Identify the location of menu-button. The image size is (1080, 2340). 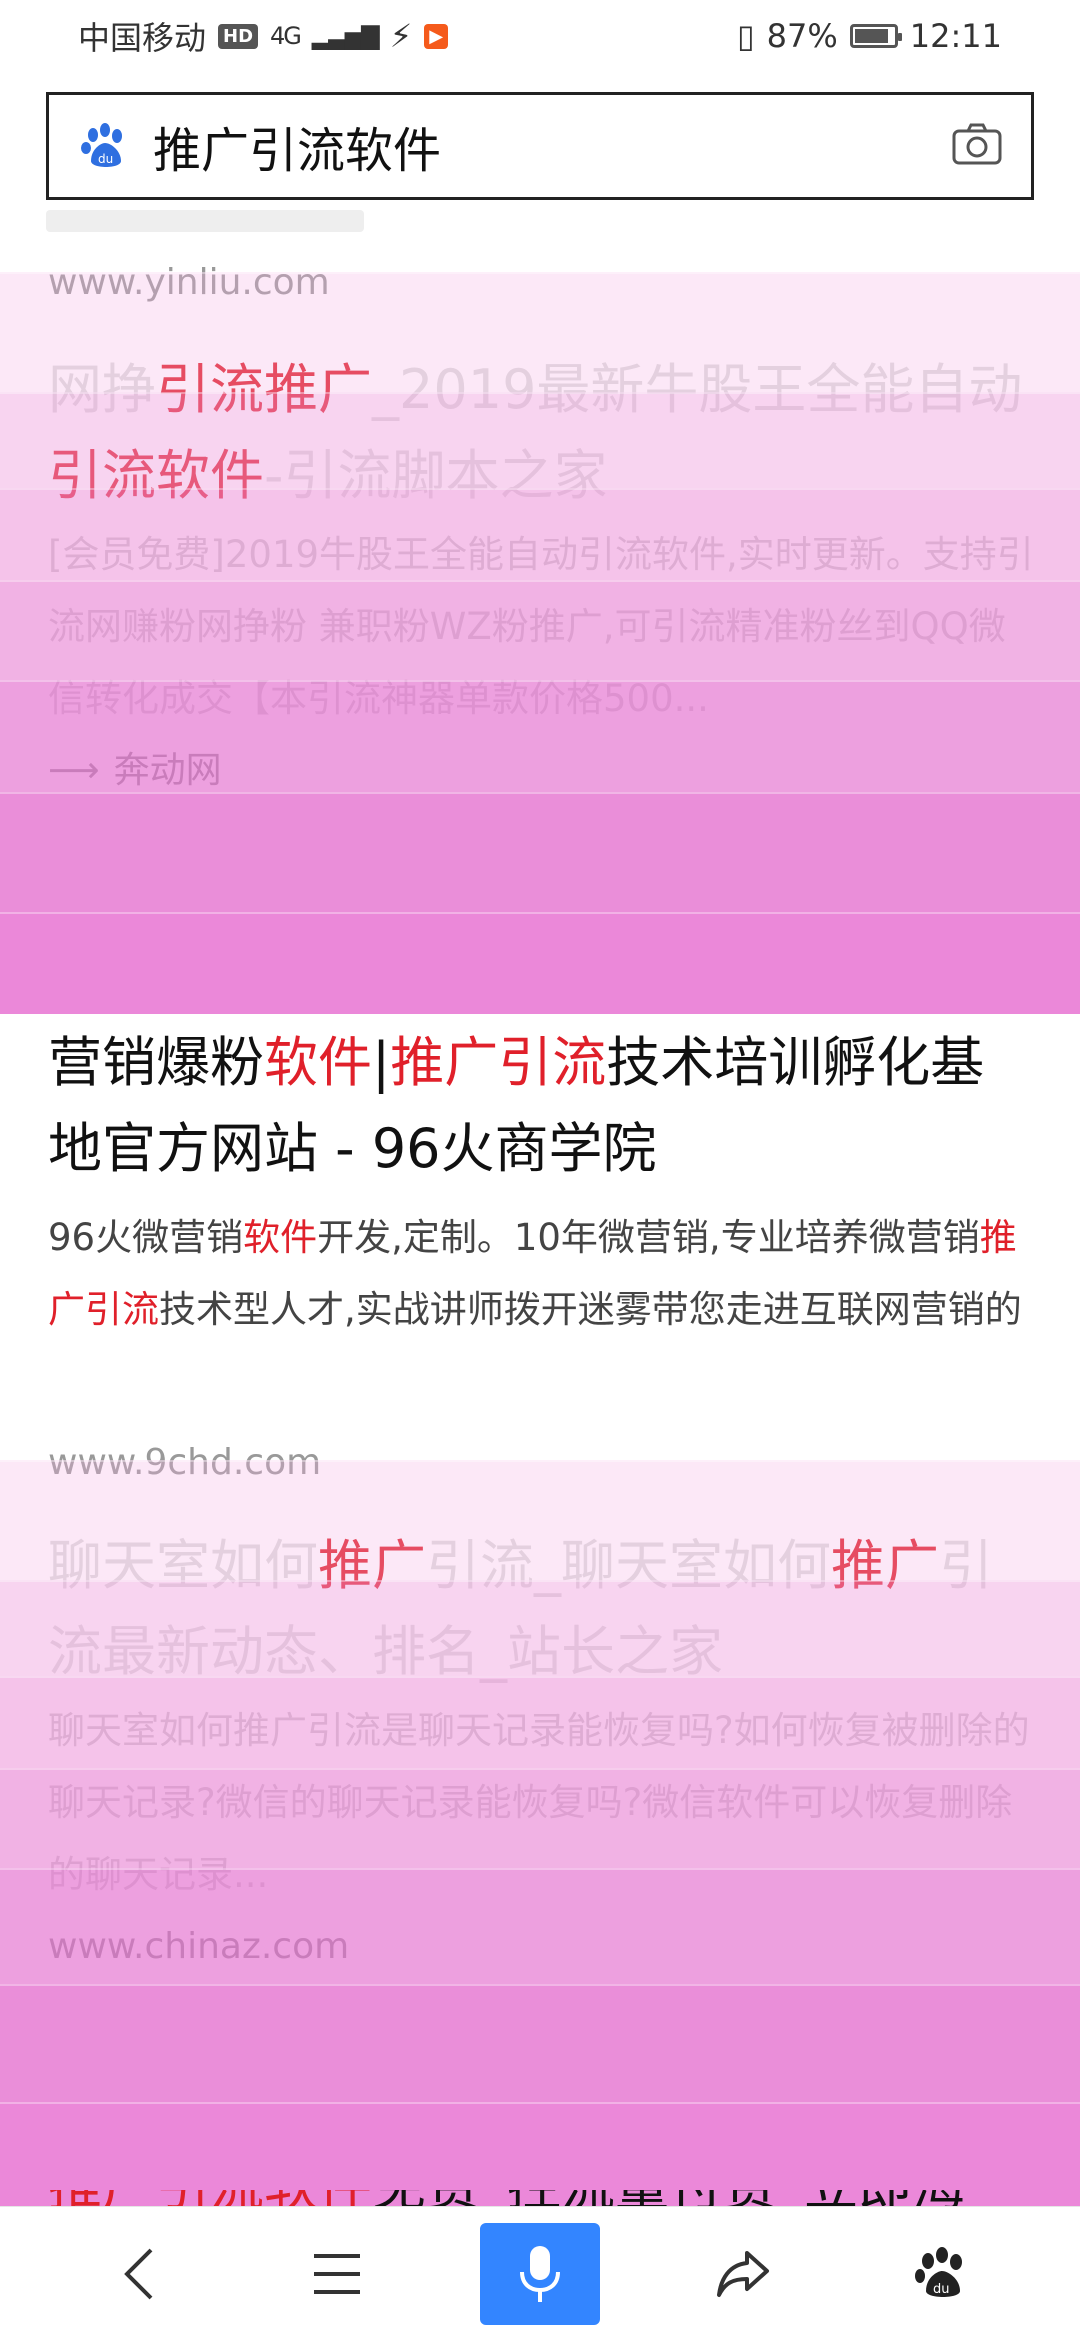
(337, 2274).